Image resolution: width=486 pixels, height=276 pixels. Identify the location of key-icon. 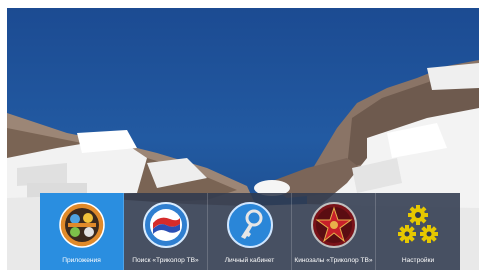
(250, 225).